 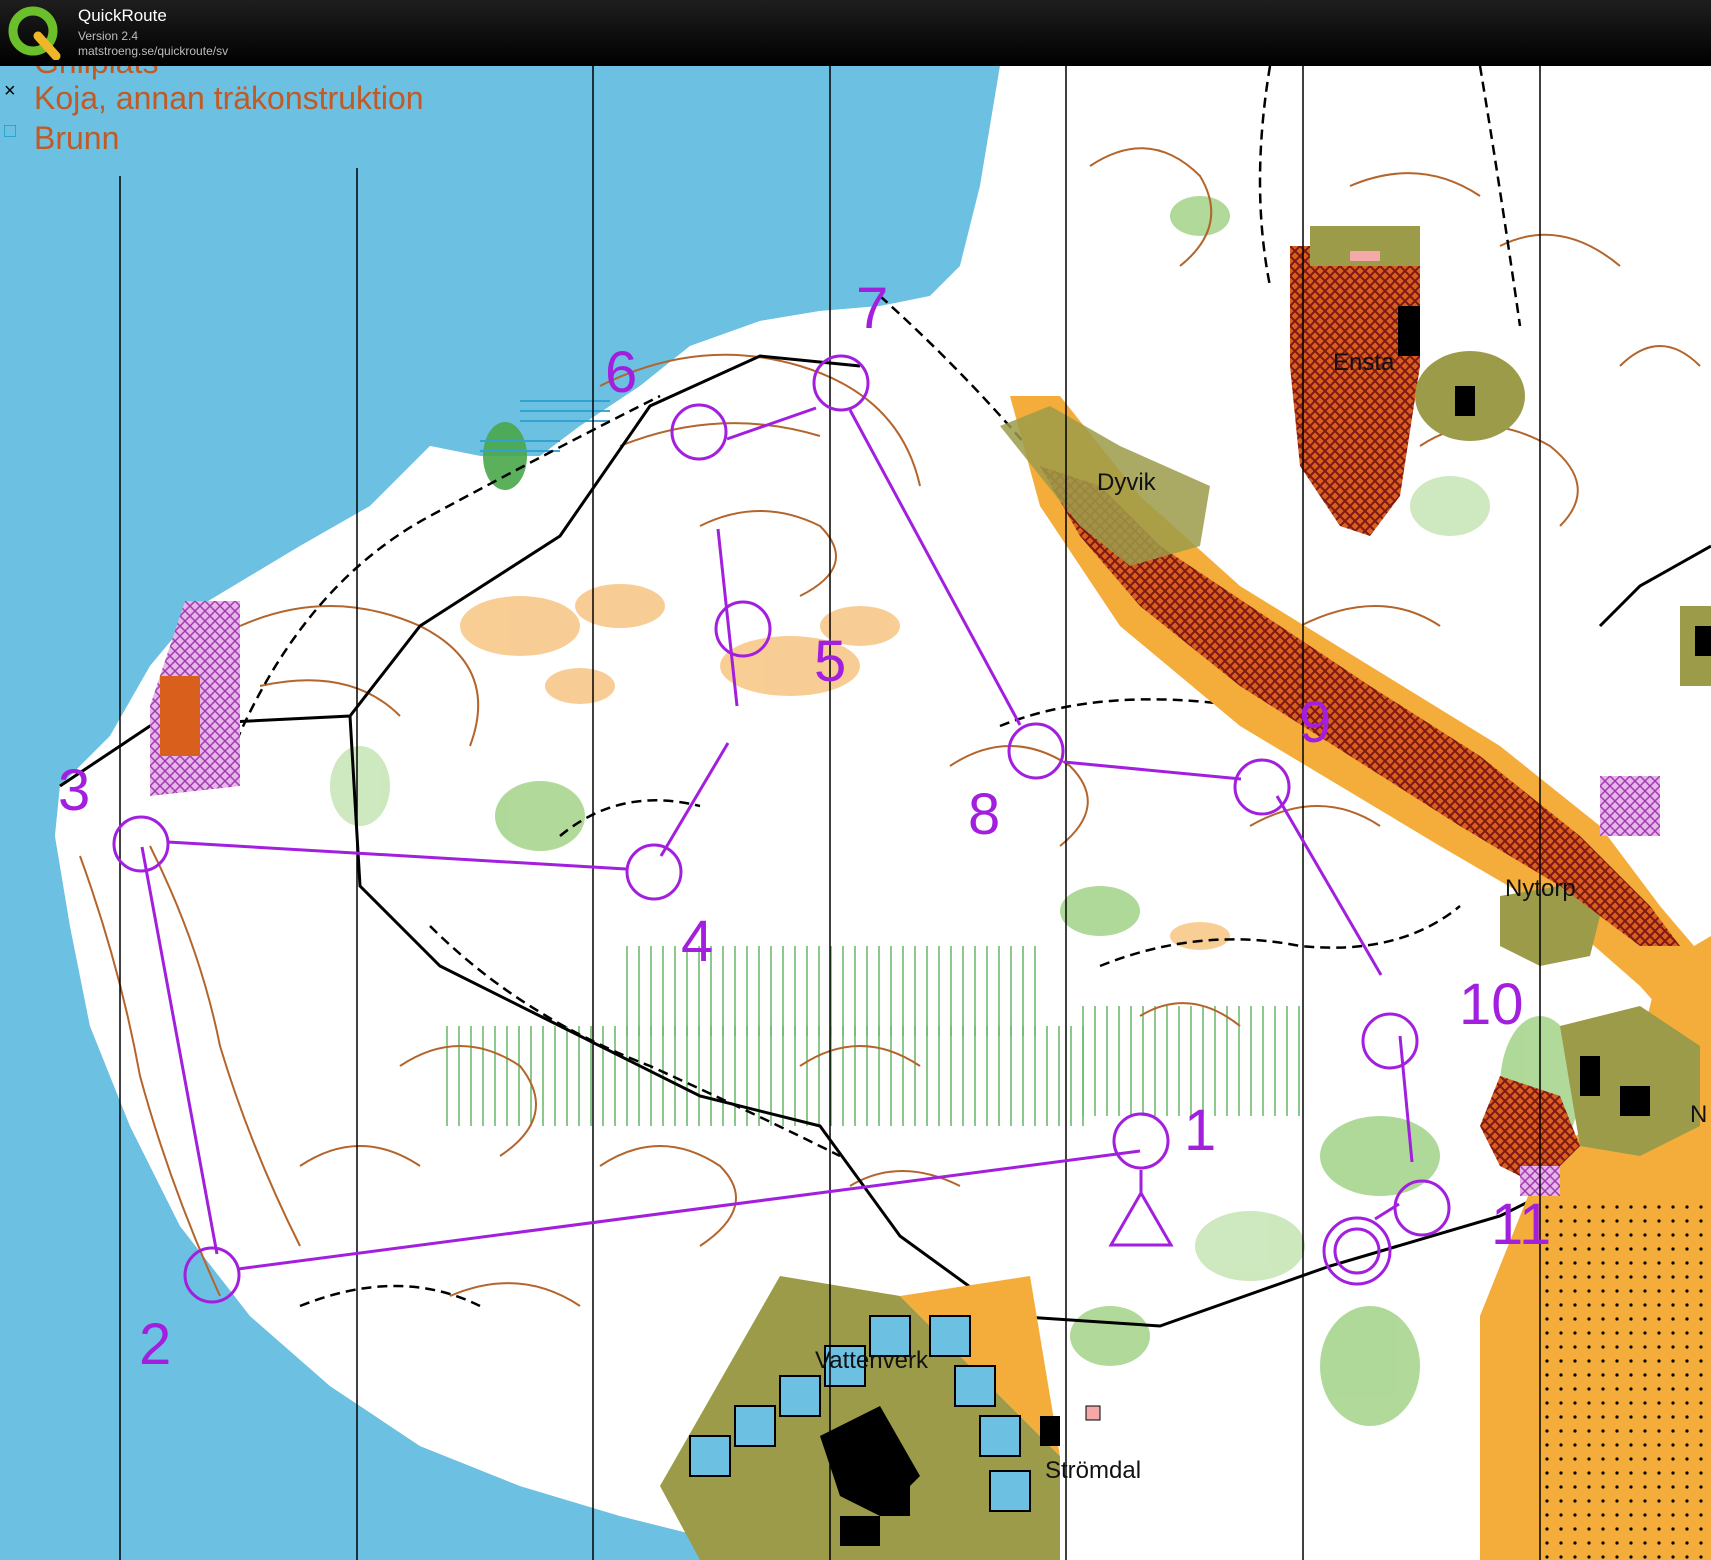 I want to click on place-stromdal: Strömdal, so click(x=1093, y=1470).